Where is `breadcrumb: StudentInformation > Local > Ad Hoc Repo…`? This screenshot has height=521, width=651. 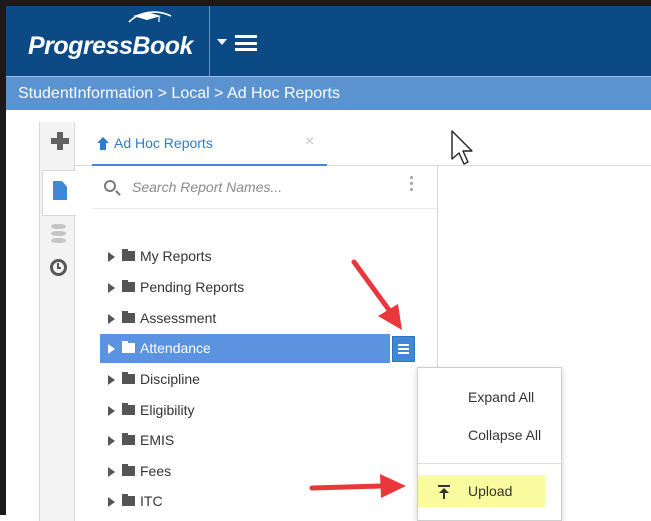 breadcrumb: StudentInformation > Local > Ad Hoc Repo… is located at coordinates (179, 93).